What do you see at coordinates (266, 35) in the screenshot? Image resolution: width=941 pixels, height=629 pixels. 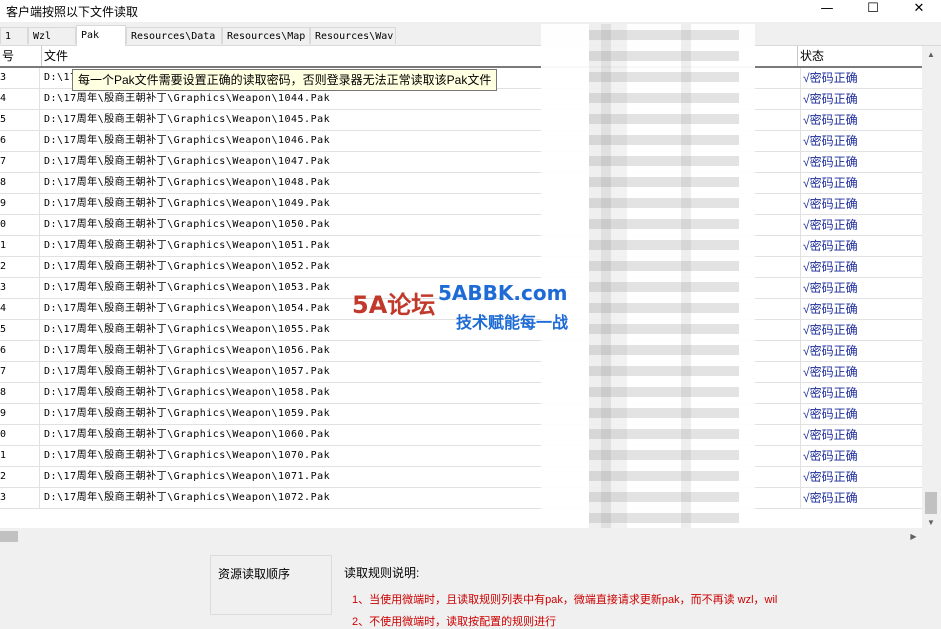 I see `tab-resources-map: Resources\Map` at bounding box center [266, 35].